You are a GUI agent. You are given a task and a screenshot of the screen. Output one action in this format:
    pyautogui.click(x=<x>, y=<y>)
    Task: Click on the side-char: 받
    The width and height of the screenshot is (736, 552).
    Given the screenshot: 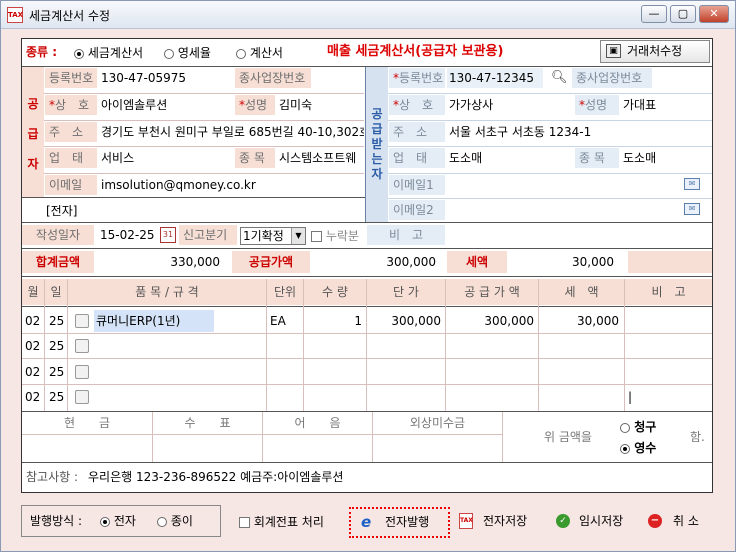 What is the action you would take?
    pyautogui.click(x=377, y=144)
    